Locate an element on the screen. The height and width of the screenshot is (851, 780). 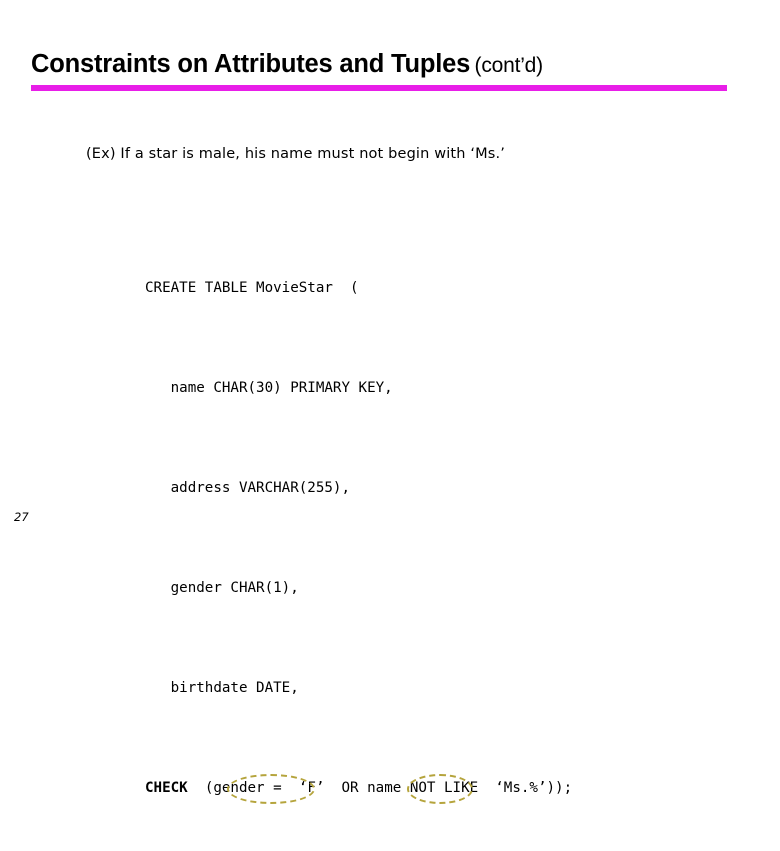
check-gender-expression: (gender is located at coordinates (234, 788).